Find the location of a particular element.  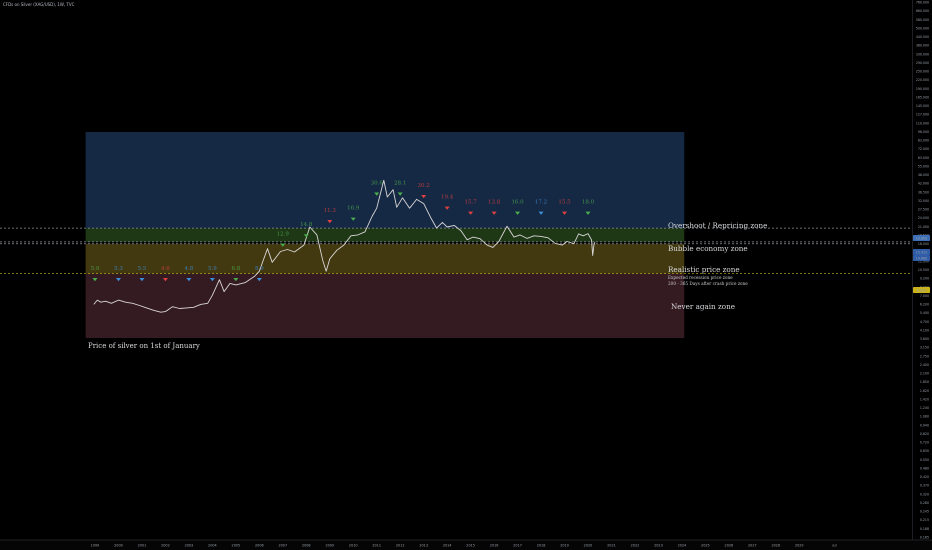

x-tick-label: 1999 is located at coordinates (95, 546).